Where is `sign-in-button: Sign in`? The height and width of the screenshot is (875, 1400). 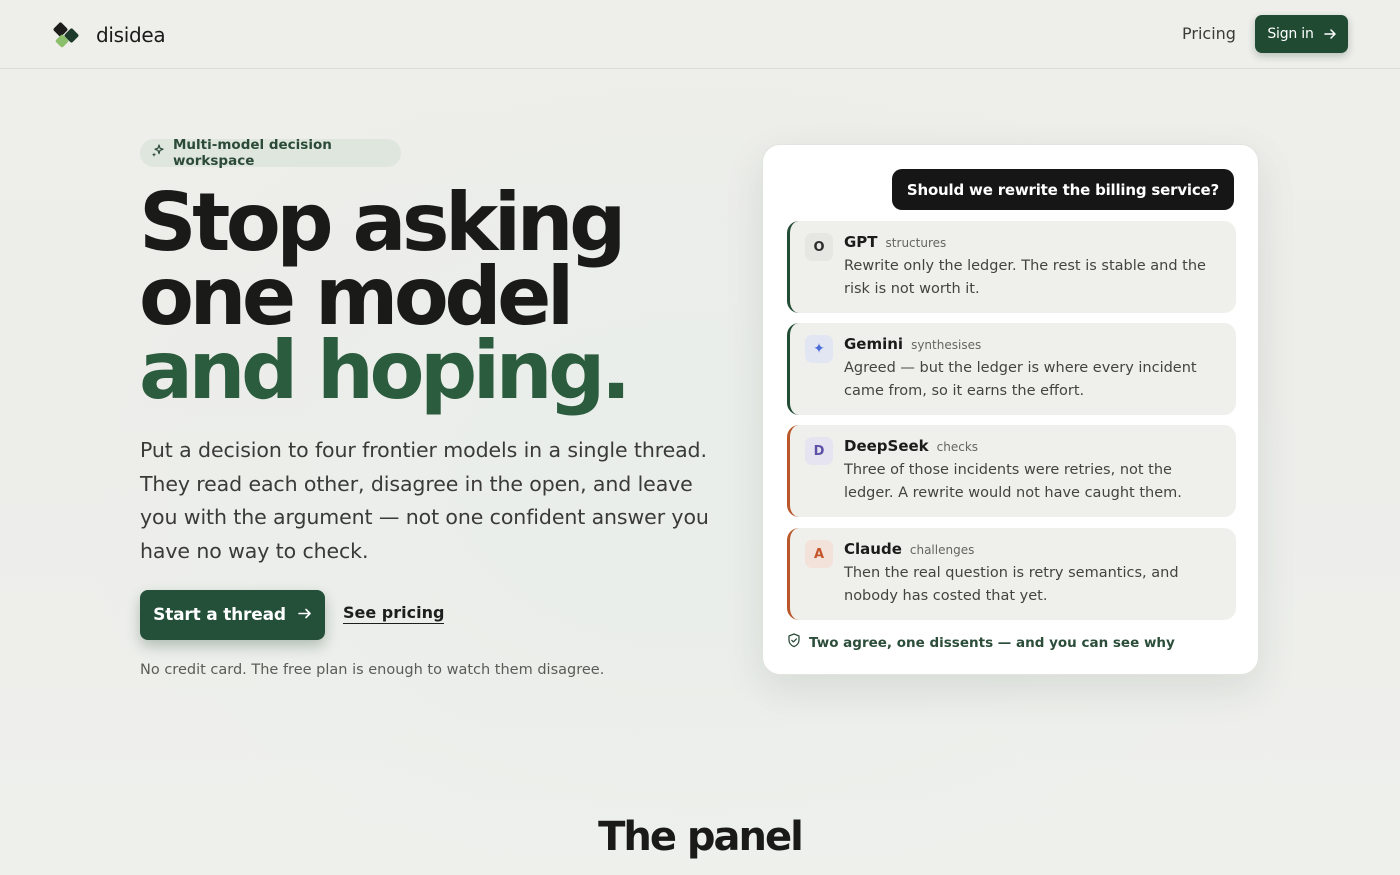 sign-in-button: Sign in is located at coordinates (1301, 34).